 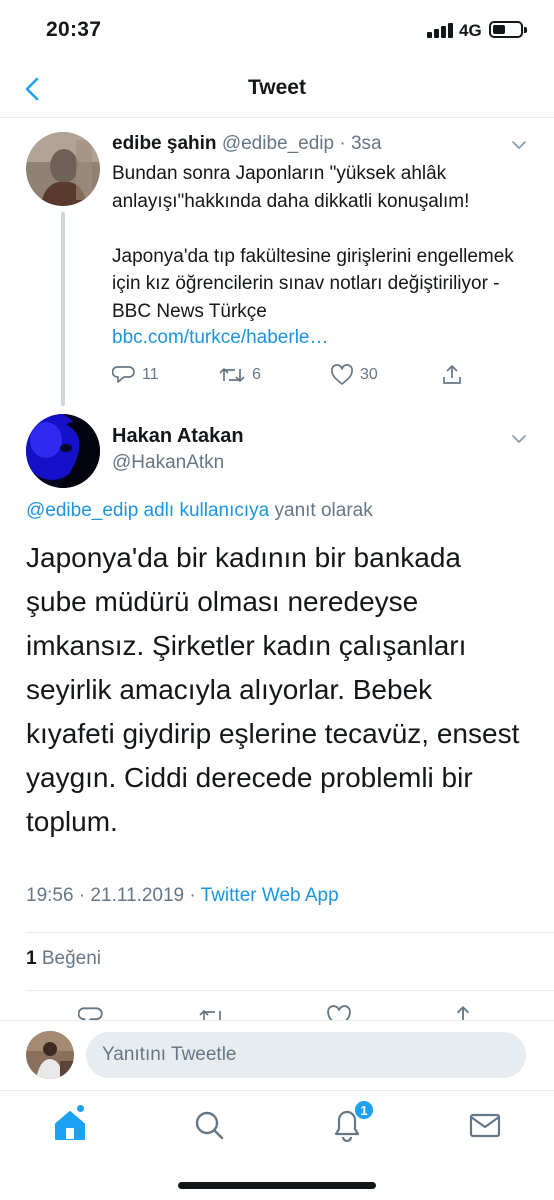 I want to click on reply-input, so click(x=306, y=1055).